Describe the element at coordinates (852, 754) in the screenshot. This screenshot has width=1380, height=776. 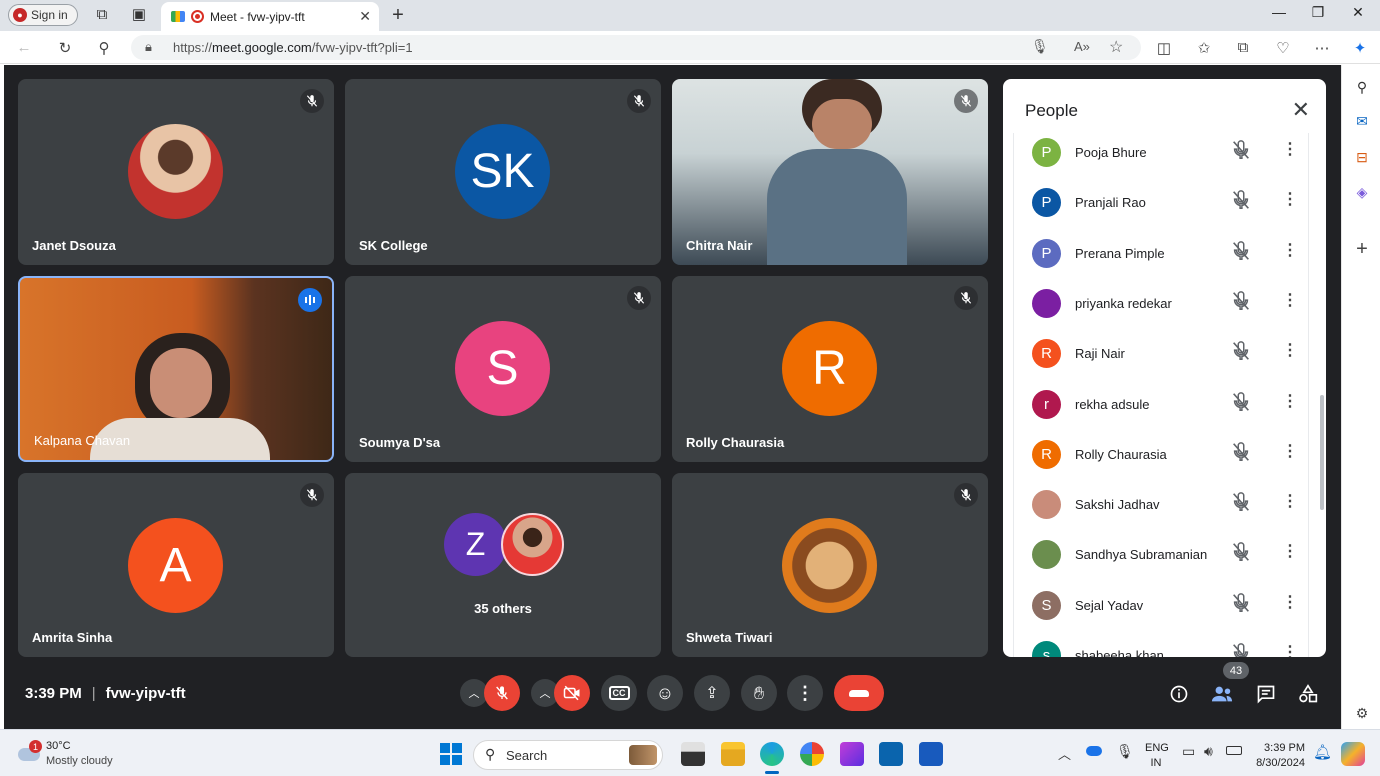
I see `app-icon` at that location.